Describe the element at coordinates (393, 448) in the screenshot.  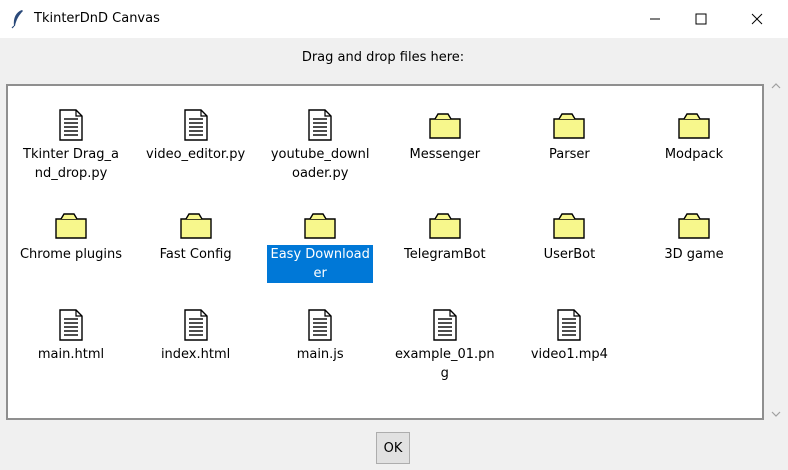
I see `ok-button: OK` at that location.